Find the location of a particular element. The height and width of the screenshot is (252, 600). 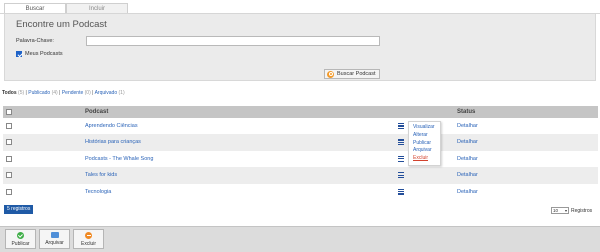

menu-item-excluir: Excluir is located at coordinates (426, 159).